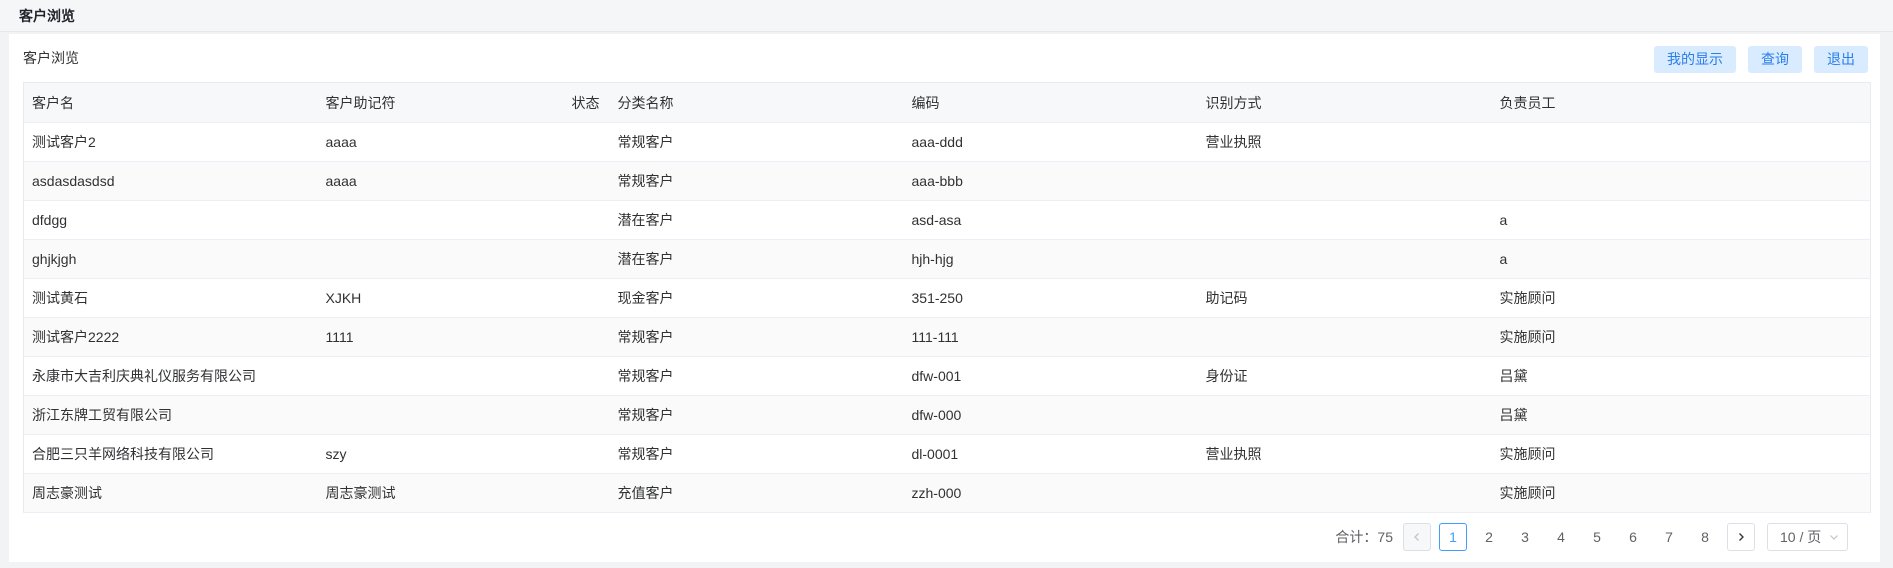 The width and height of the screenshot is (1893, 568). What do you see at coordinates (1344, 298) in the screenshot?
I see `cell-identification: 助记码` at bounding box center [1344, 298].